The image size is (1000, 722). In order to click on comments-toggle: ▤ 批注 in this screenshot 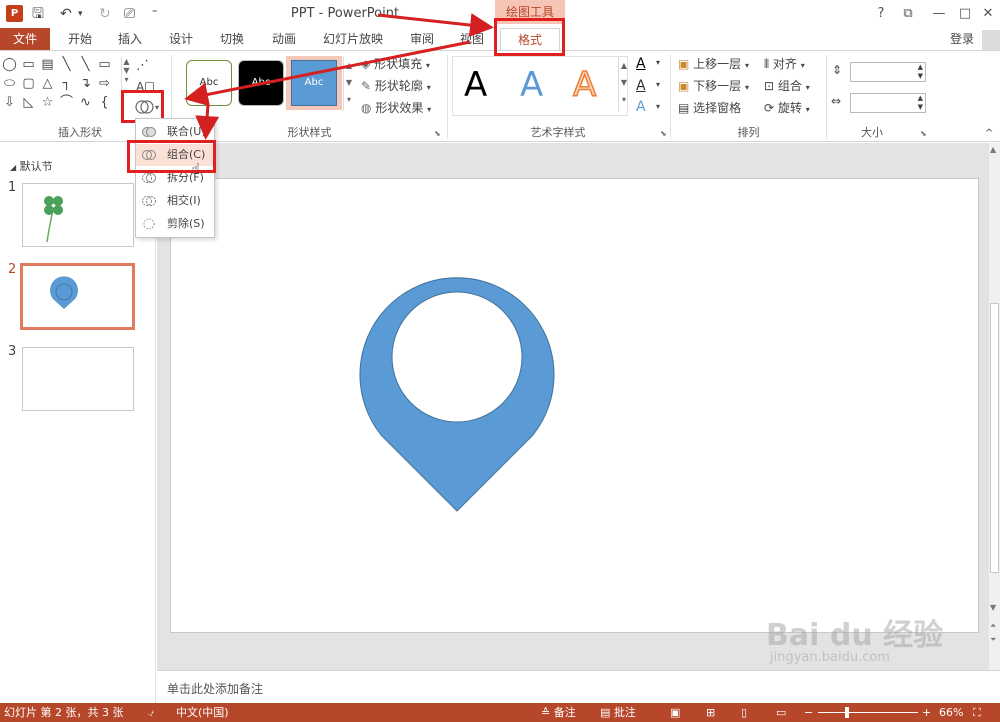, I will do `click(618, 712)`.